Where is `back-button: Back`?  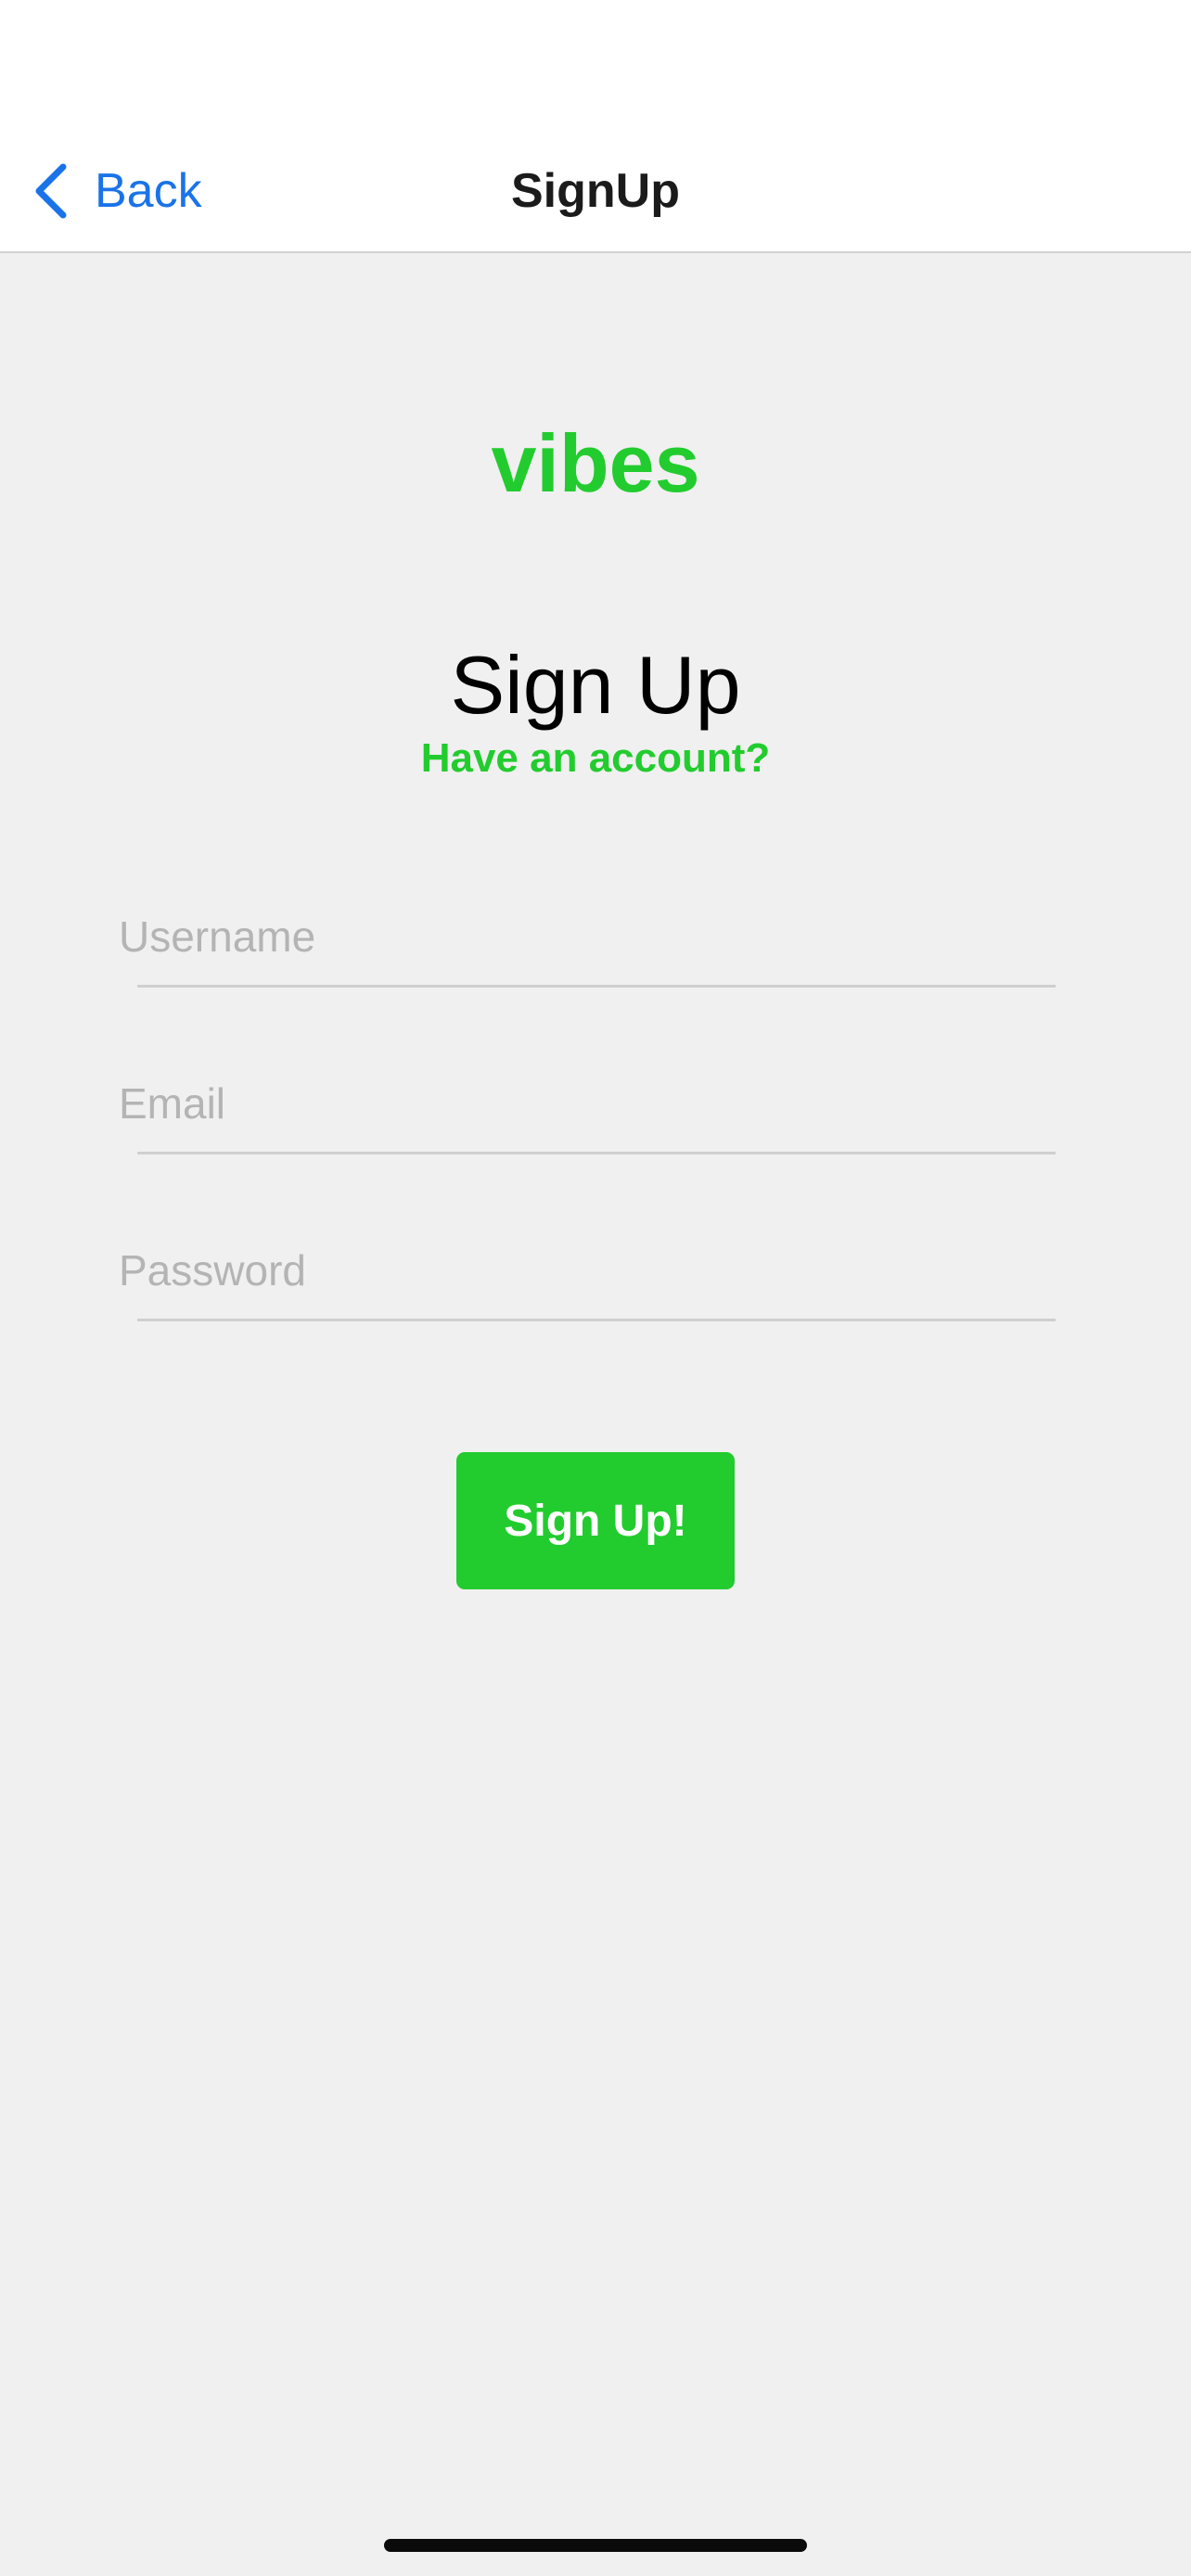 back-button: Back is located at coordinates (117, 191).